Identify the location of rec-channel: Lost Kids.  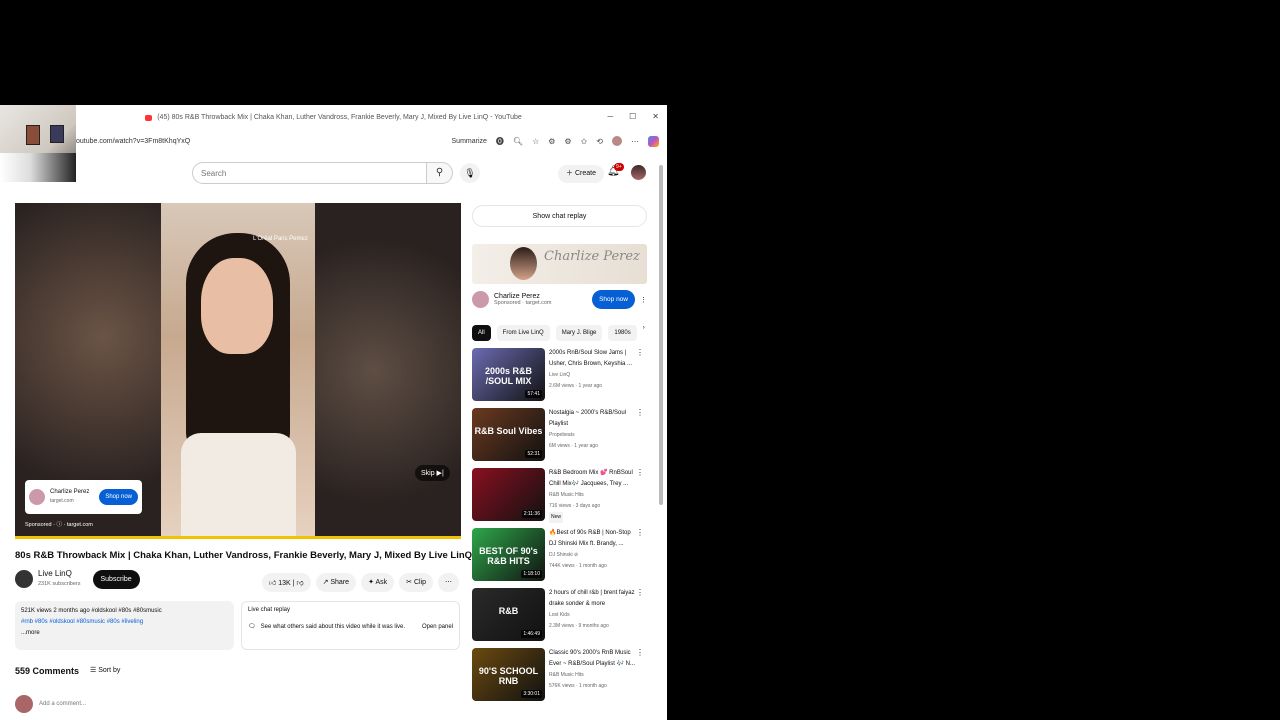
(593, 615).